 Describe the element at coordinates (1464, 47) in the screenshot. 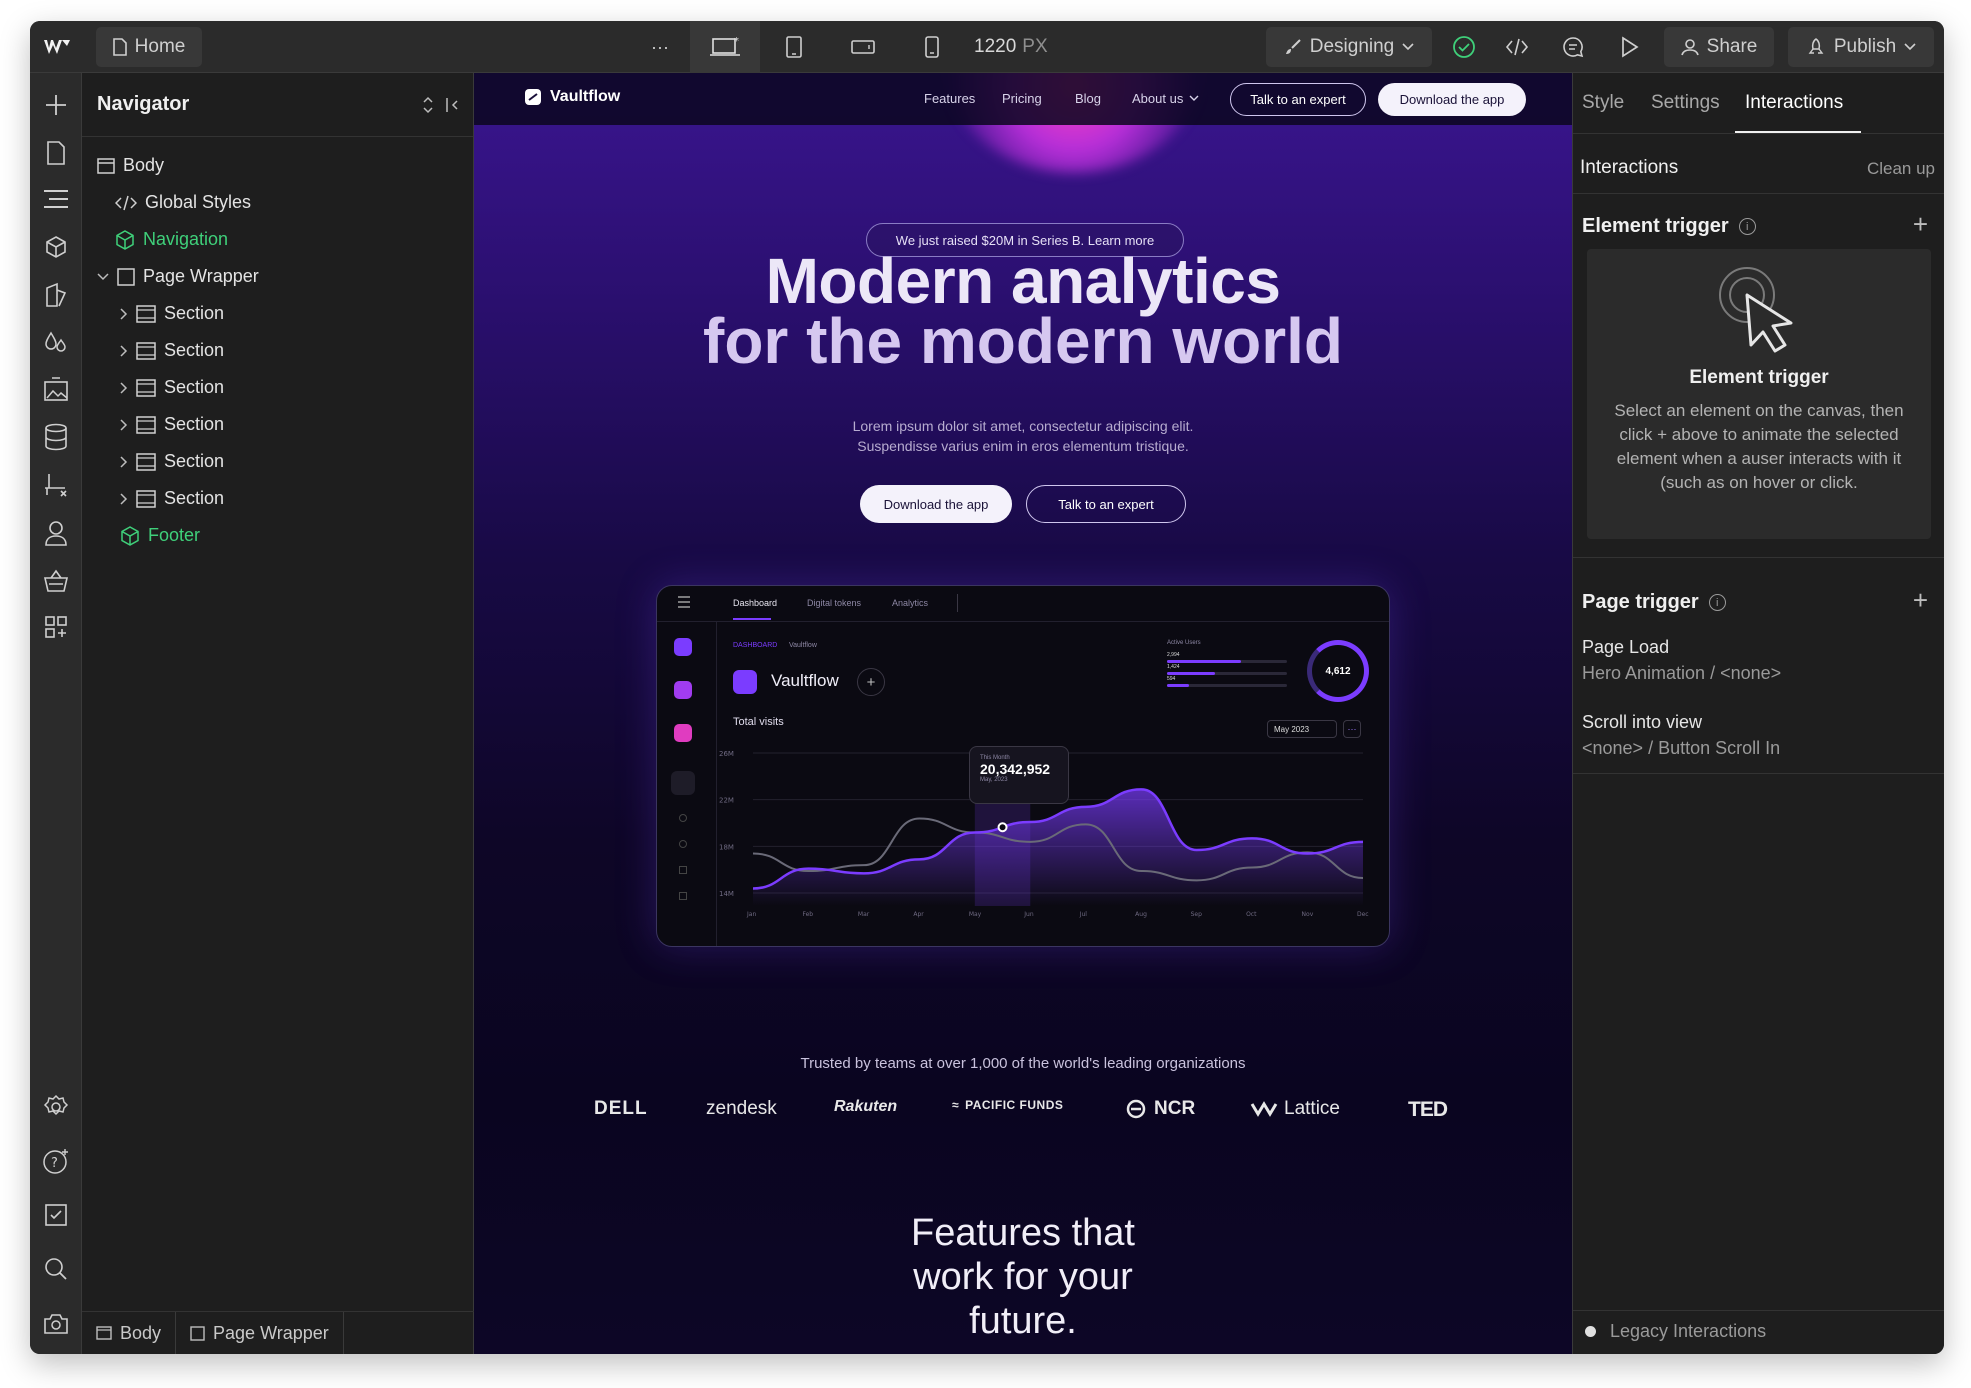

I see `status-check-icon` at that location.